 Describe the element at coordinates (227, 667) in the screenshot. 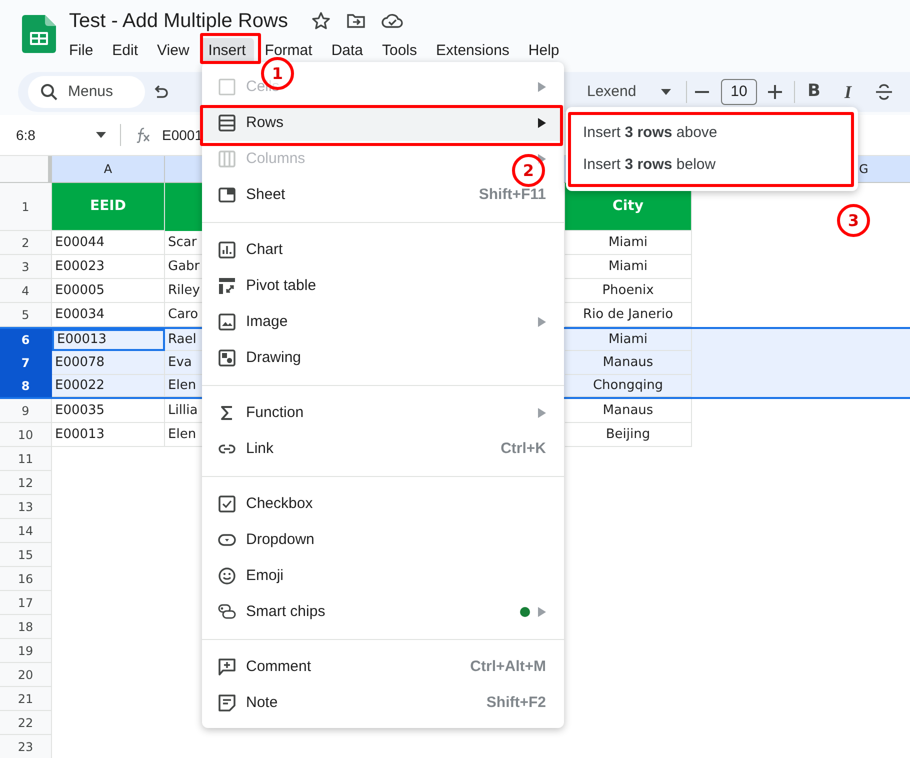

I see `comment-icon` at that location.